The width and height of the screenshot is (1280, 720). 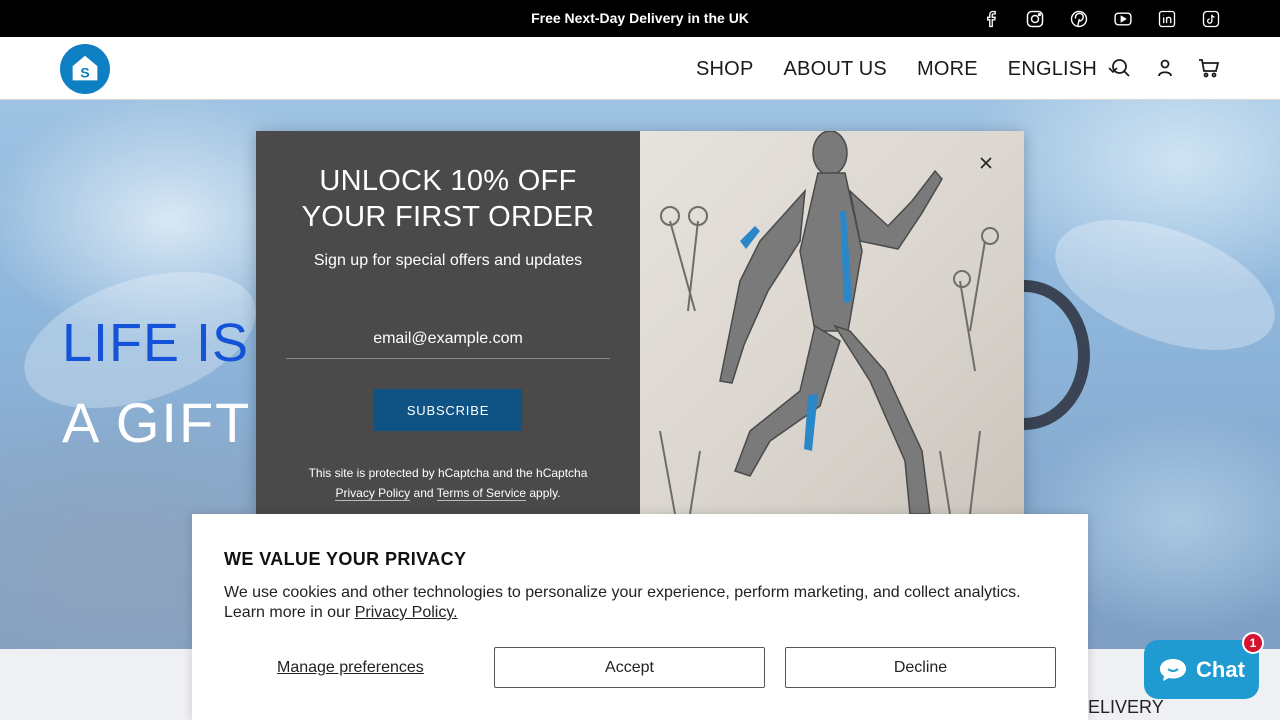 I want to click on popup-title-line2: YOUR FIRST ORDER, so click(x=448, y=217).